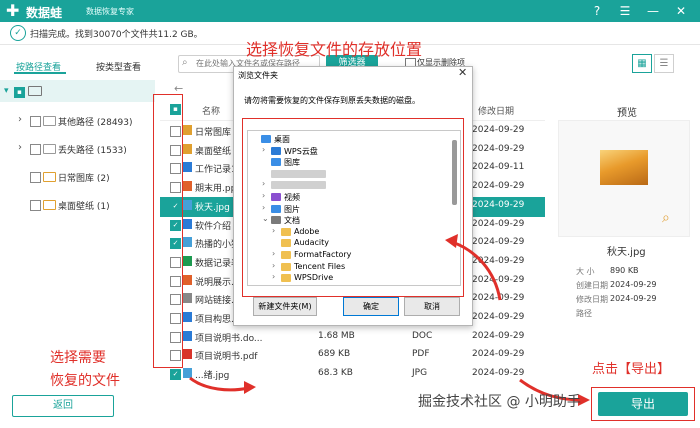  Describe the element at coordinates (451, 241) in the screenshot. I see `arrow-head-tree` at that location.